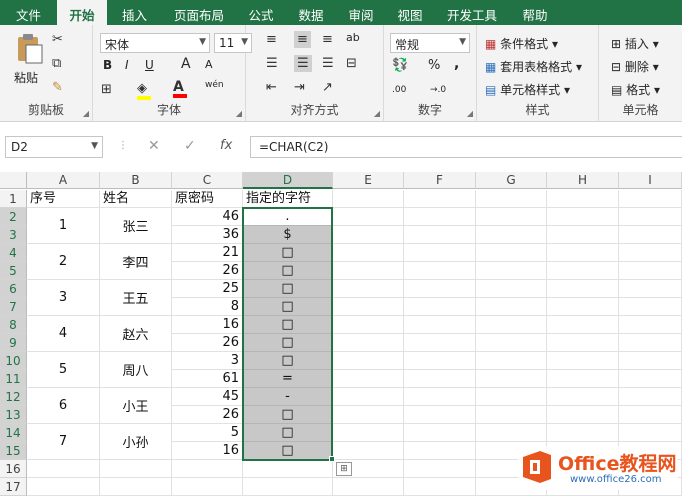  I want to click on column-header-e: E, so click(368, 180).